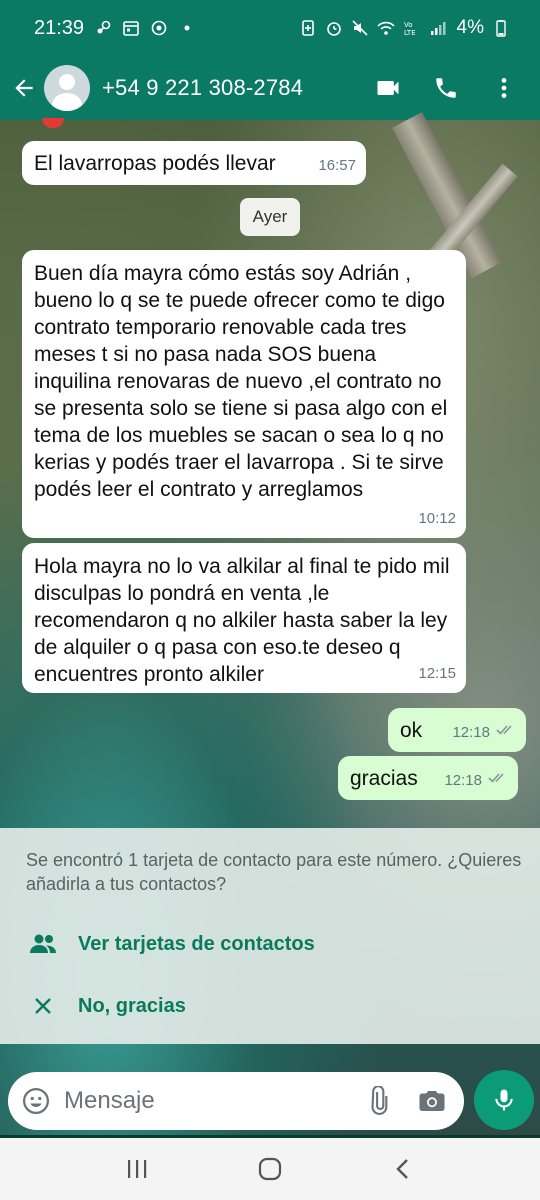  I want to click on back-arrow-icon, so click(24, 88).